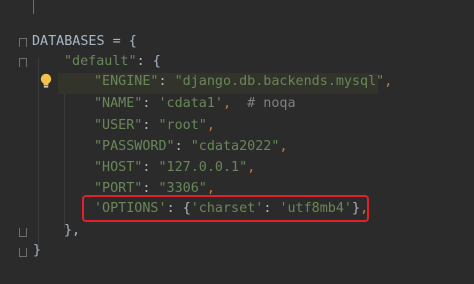 The width and height of the screenshot is (474, 284). What do you see at coordinates (118, 188) in the screenshot?
I see `dict-key: "PORT"` at bounding box center [118, 188].